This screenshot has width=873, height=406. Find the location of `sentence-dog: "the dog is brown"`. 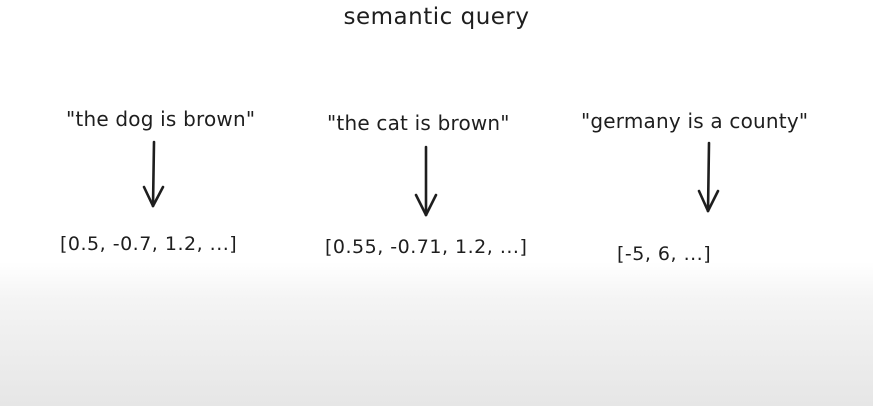

sentence-dog: "the dog is brown" is located at coordinates (161, 119).